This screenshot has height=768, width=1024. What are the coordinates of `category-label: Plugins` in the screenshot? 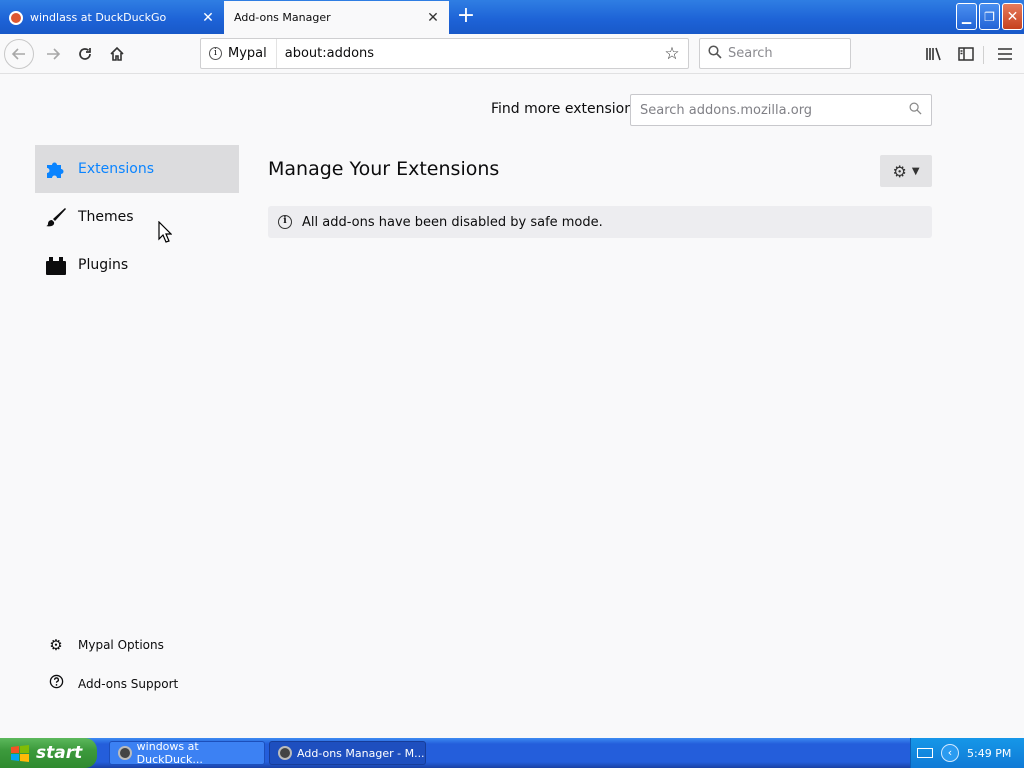 It's located at (103, 265).